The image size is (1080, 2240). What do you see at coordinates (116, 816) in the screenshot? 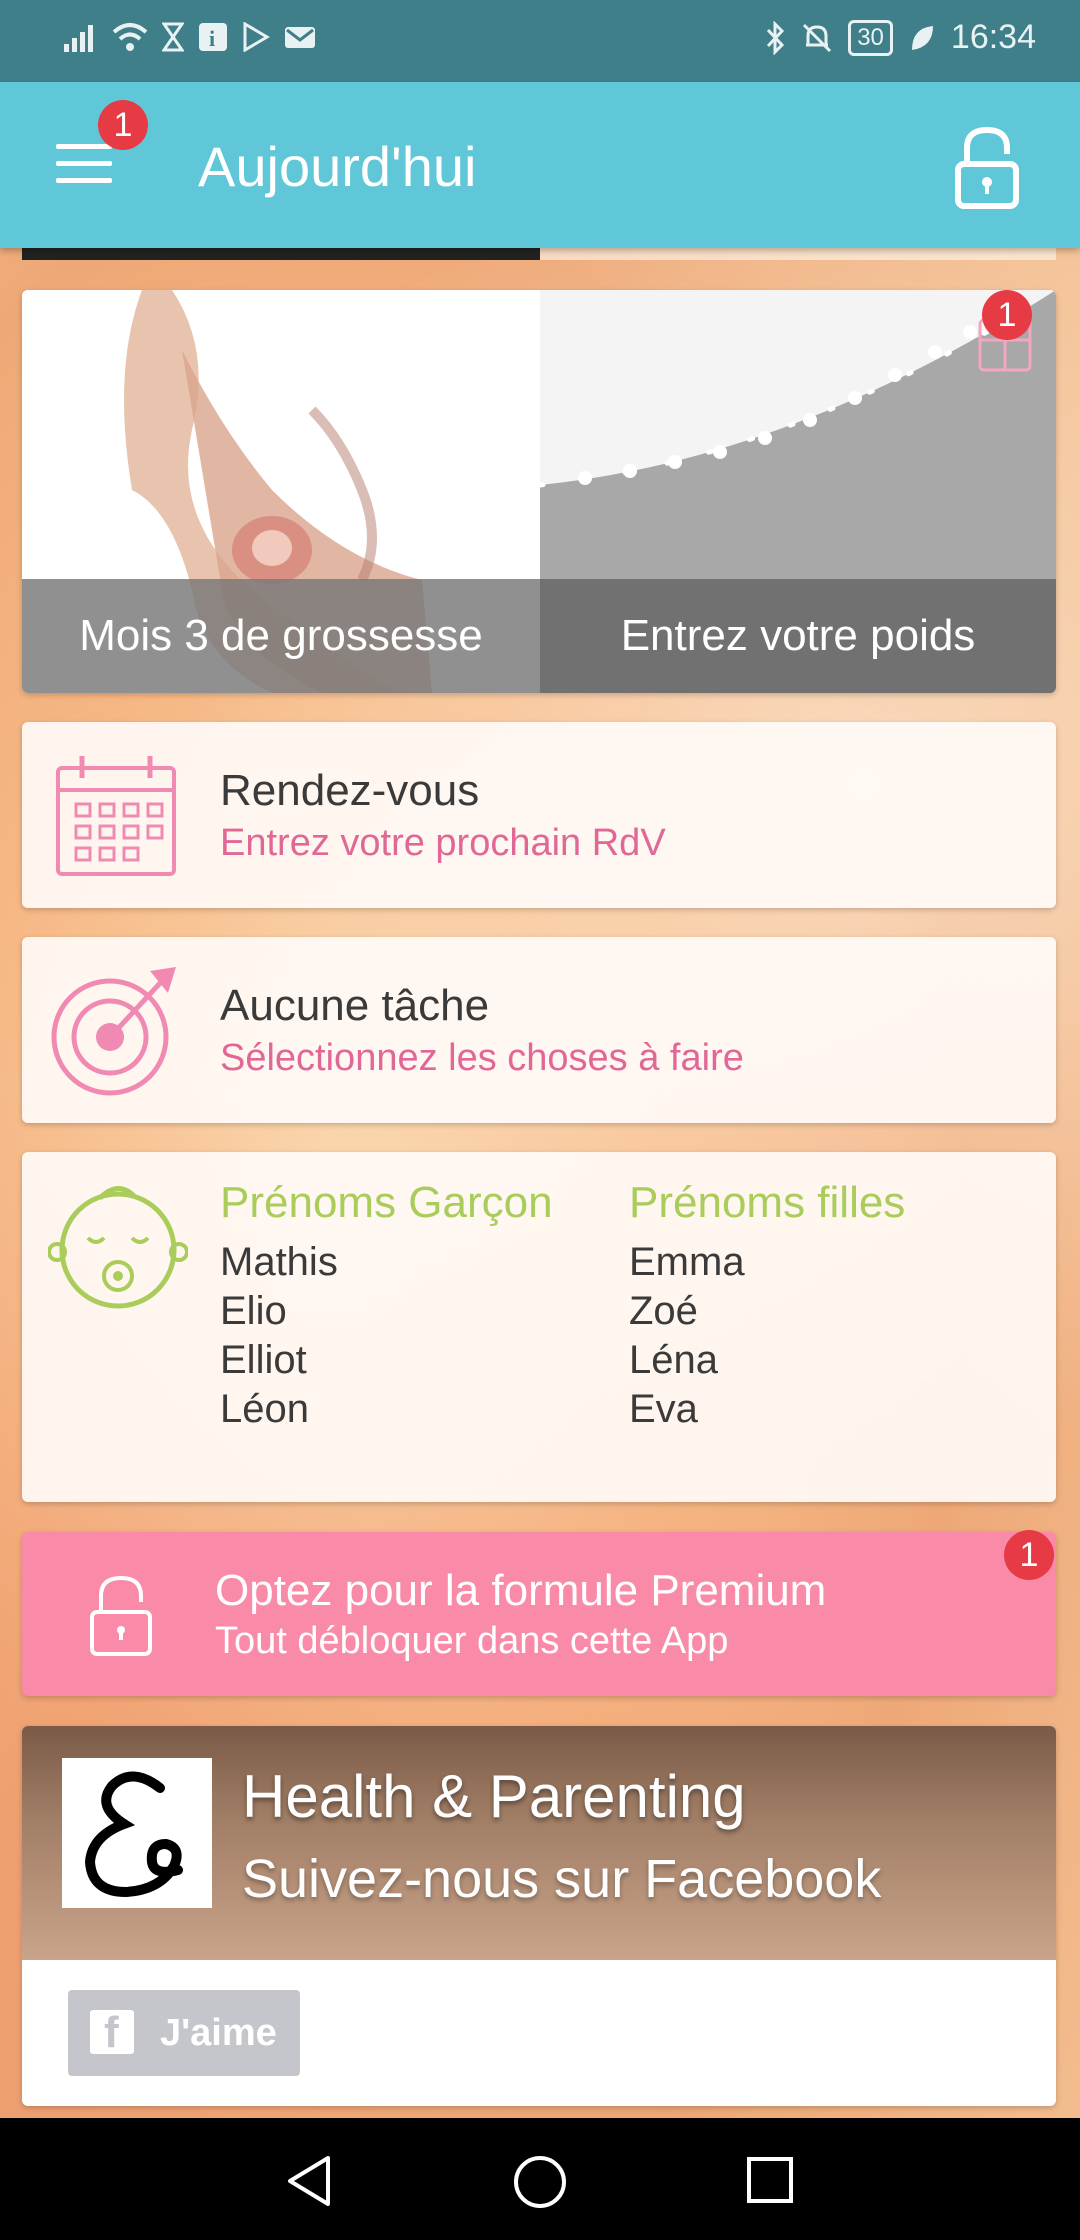
I see `calendar-icon` at bounding box center [116, 816].